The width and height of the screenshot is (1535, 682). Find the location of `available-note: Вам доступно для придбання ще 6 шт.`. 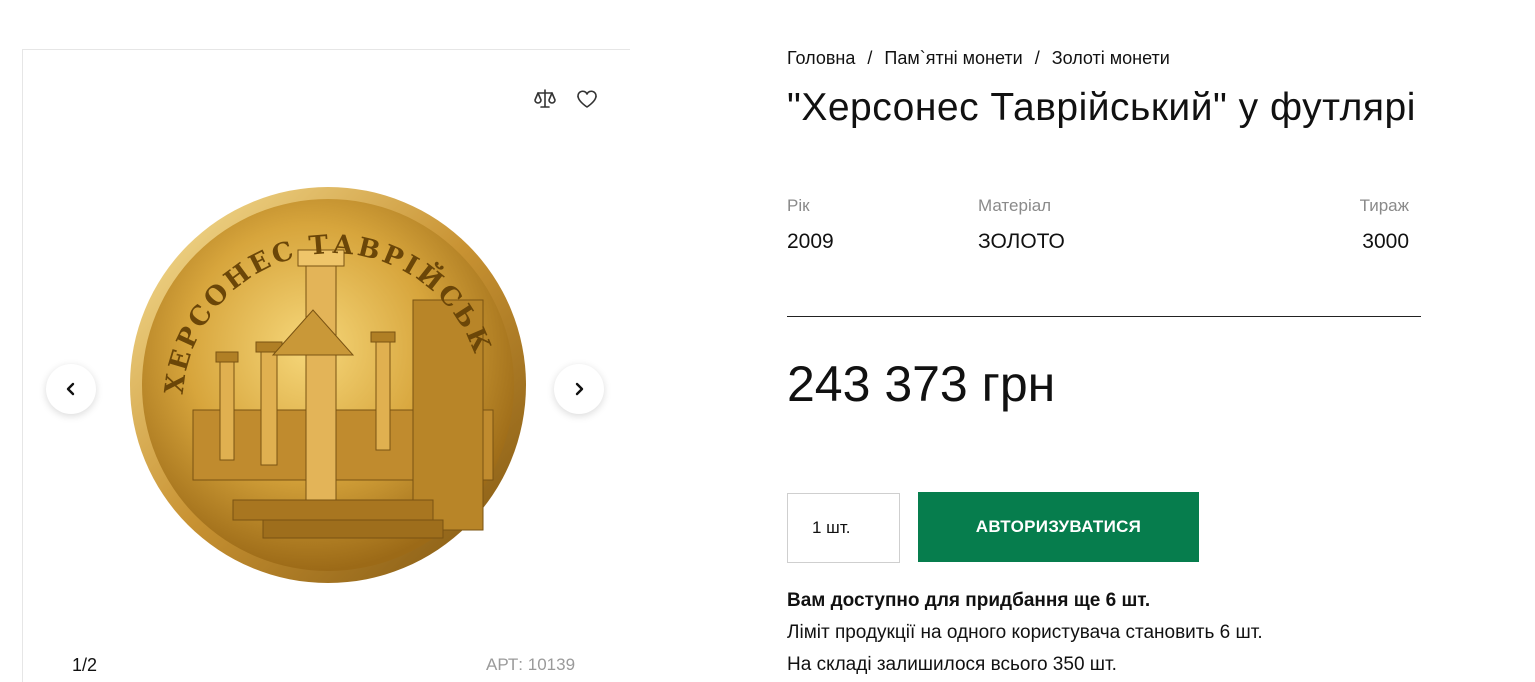

available-note: Вам доступно для придбання ще 6 шт. is located at coordinates (969, 600).